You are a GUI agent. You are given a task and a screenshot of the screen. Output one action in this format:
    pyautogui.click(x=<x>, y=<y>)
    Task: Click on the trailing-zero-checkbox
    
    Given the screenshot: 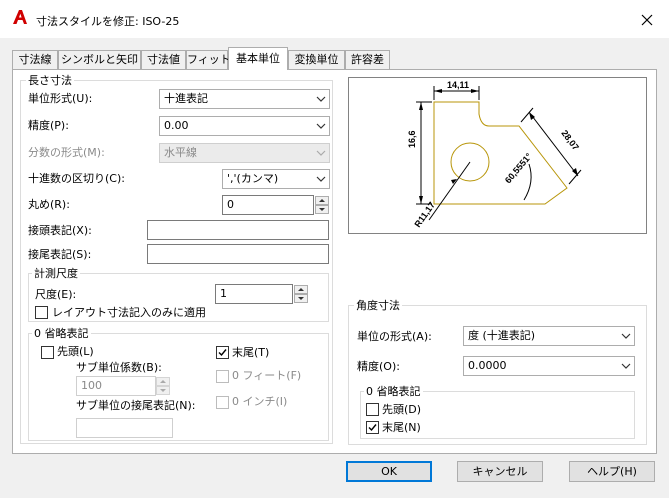 What is the action you would take?
    pyautogui.click(x=222, y=352)
    